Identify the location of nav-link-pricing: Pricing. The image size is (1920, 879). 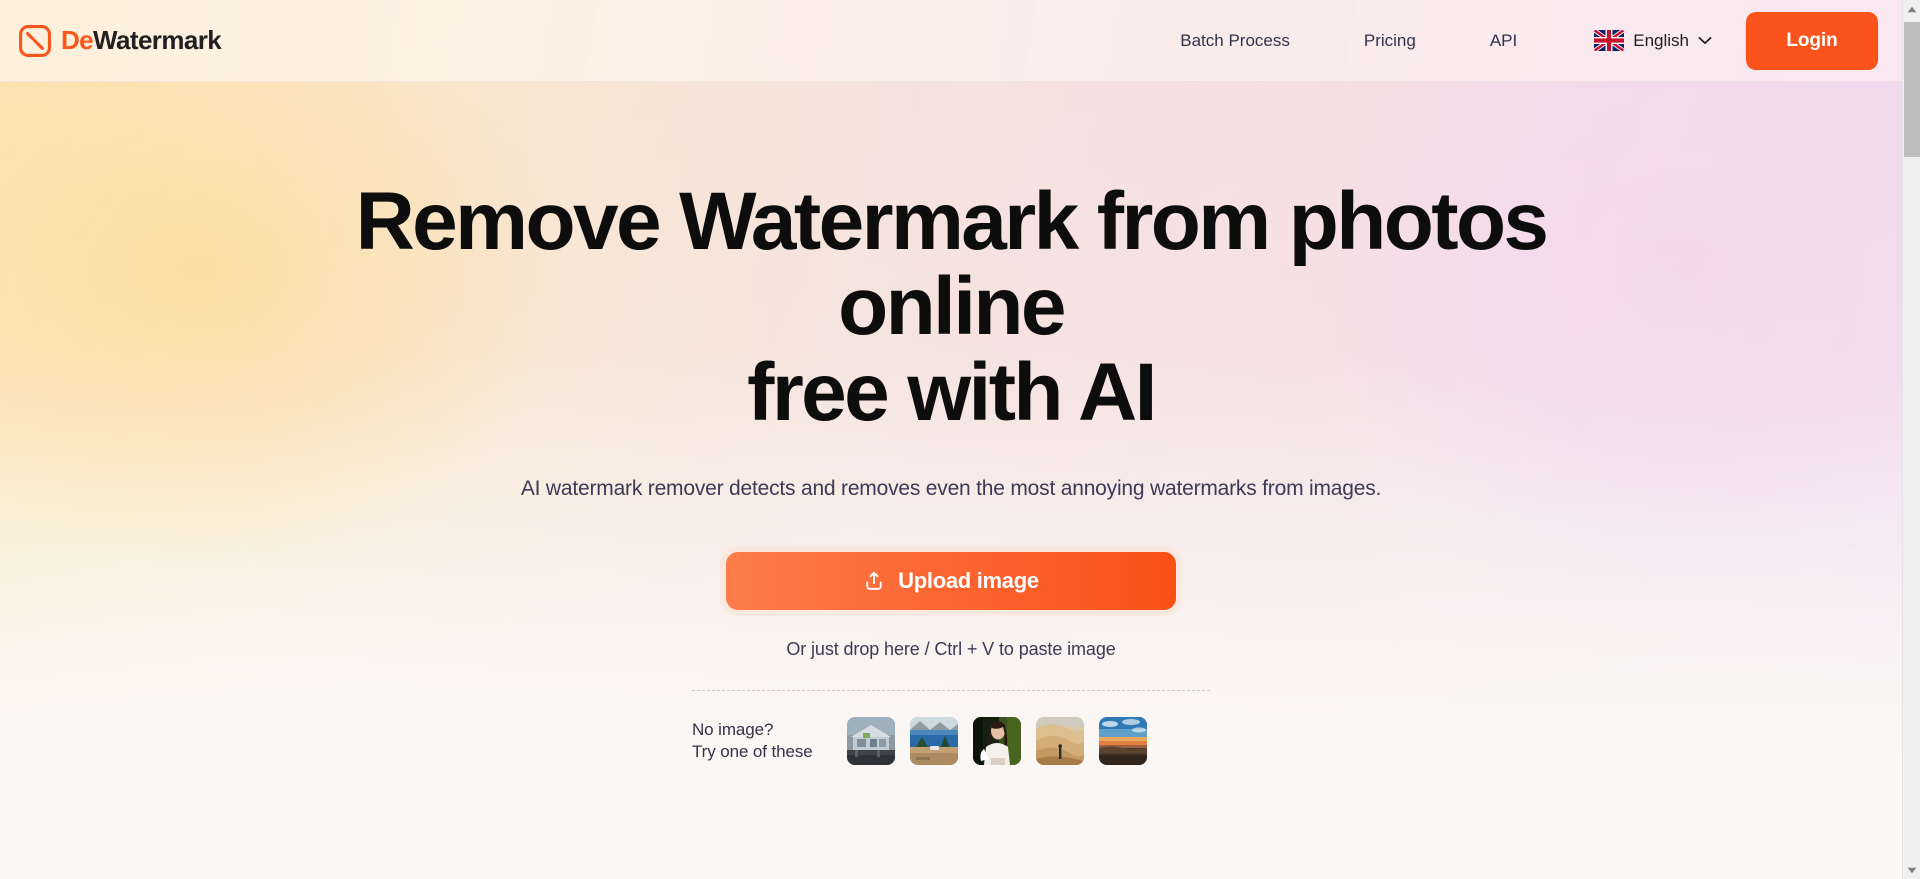
(1390, 41).